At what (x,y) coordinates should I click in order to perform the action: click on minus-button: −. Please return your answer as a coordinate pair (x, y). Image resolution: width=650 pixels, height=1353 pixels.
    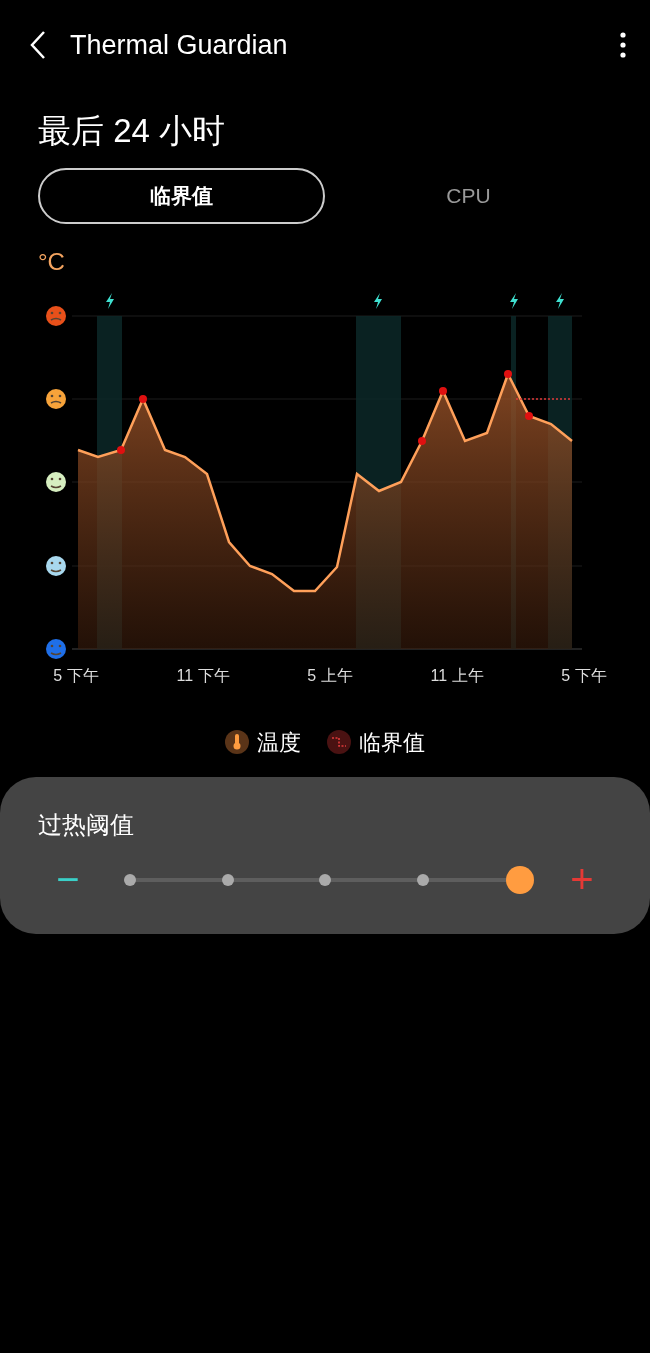
    Looking at the image, I should click on (68, 879).